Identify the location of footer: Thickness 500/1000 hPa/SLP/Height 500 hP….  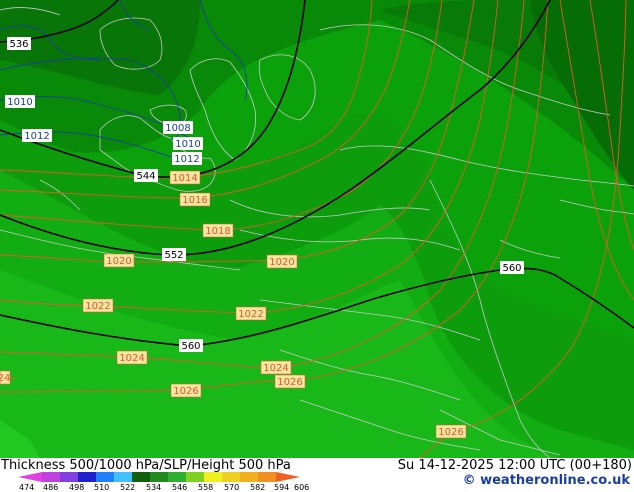
(317, 475).